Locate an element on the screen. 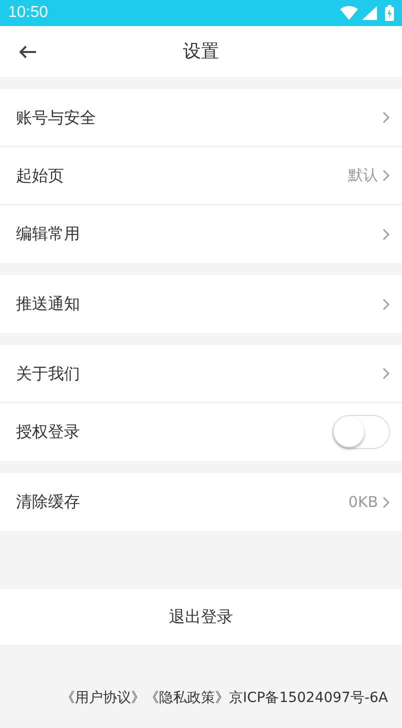 The height and width of the screenshot is (728, 402). row-label: 编辑常用 is located at coordinates (48, 234).